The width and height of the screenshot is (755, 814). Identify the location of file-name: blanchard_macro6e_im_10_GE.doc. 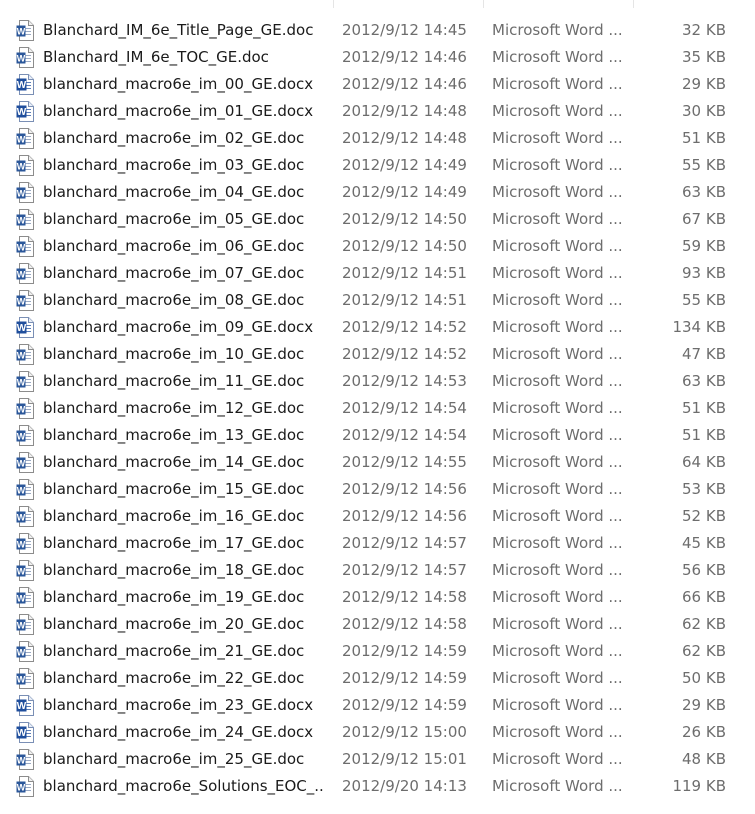
(174, 354).